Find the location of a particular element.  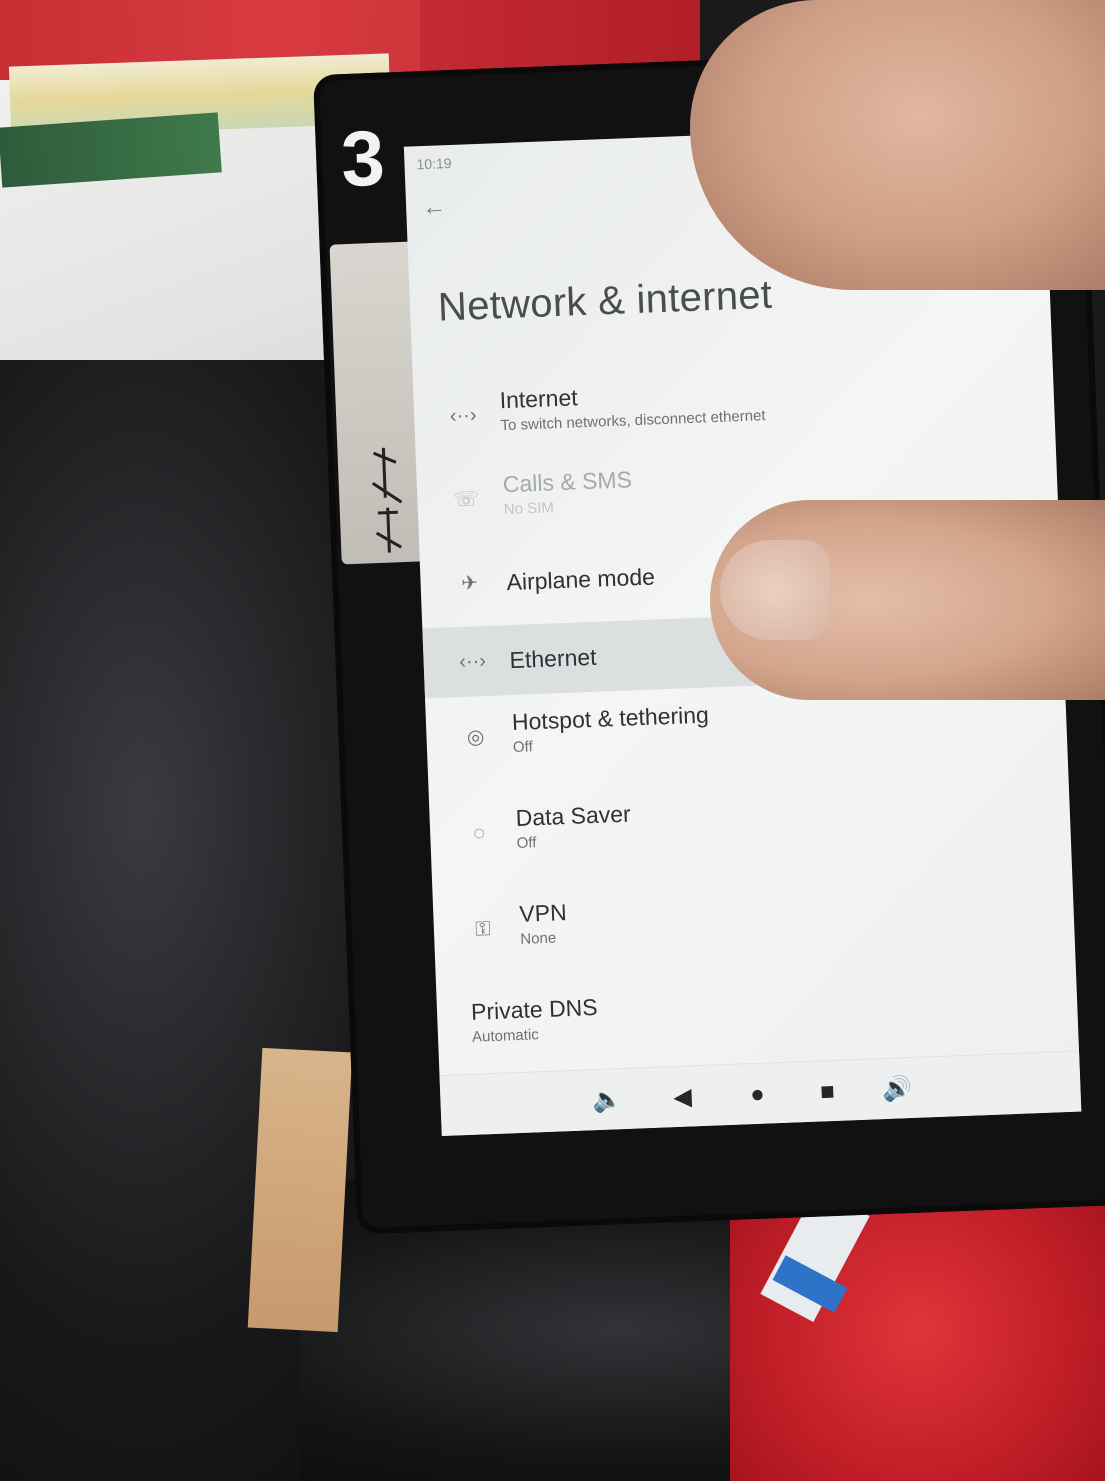

finger-top is located at coordinates (897, 145).